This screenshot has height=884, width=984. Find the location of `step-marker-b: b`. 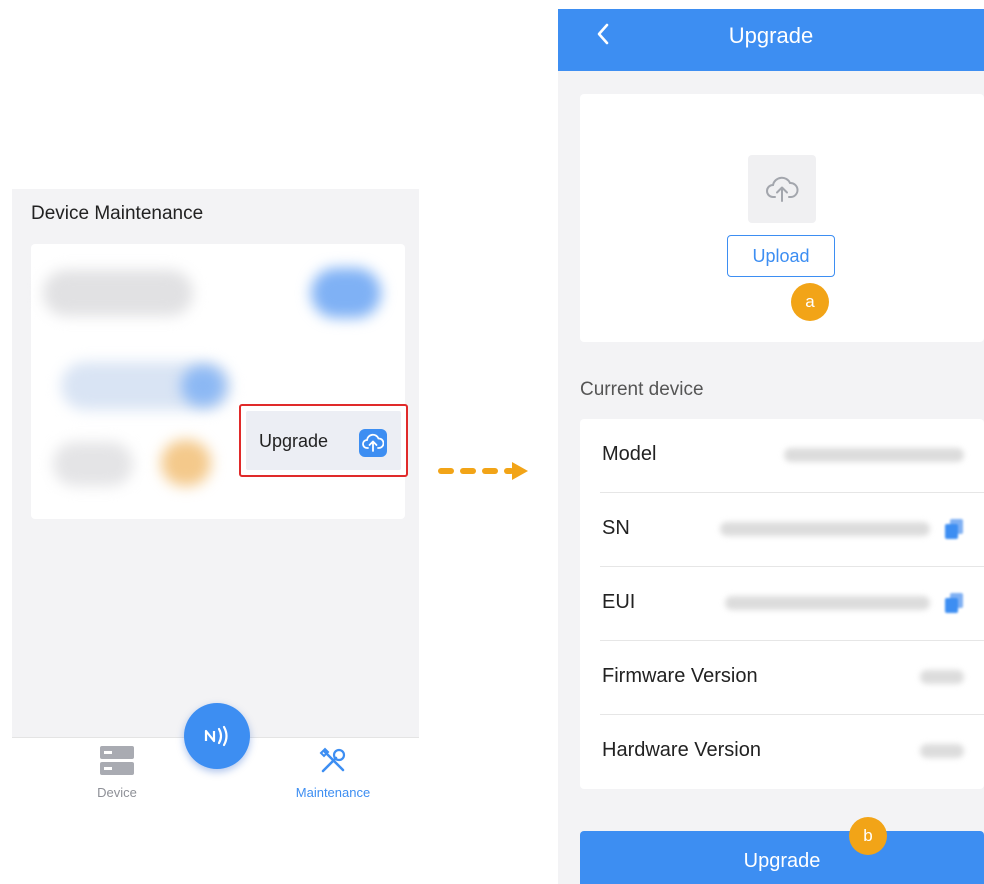

step-marker-b: b is located at coordinates (868, 836).